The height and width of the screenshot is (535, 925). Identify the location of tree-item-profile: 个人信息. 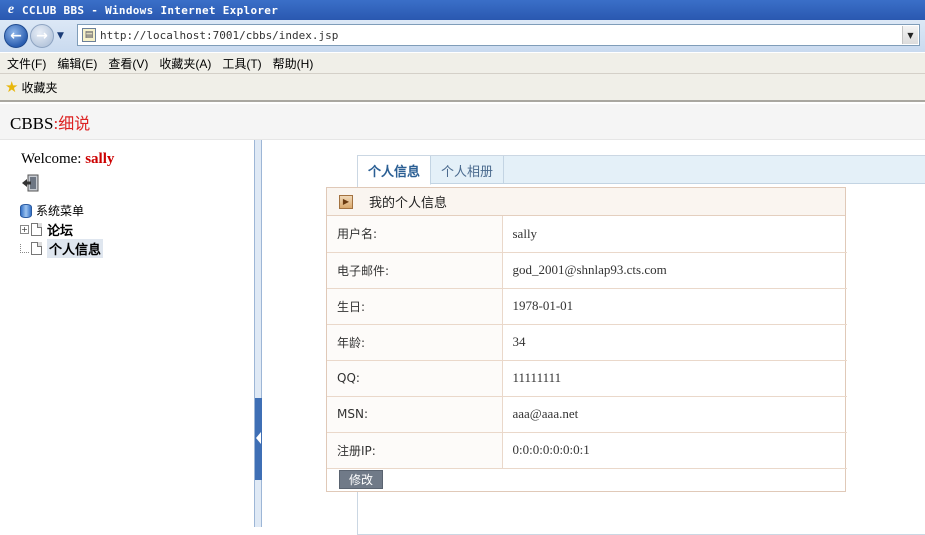
(62, 248).